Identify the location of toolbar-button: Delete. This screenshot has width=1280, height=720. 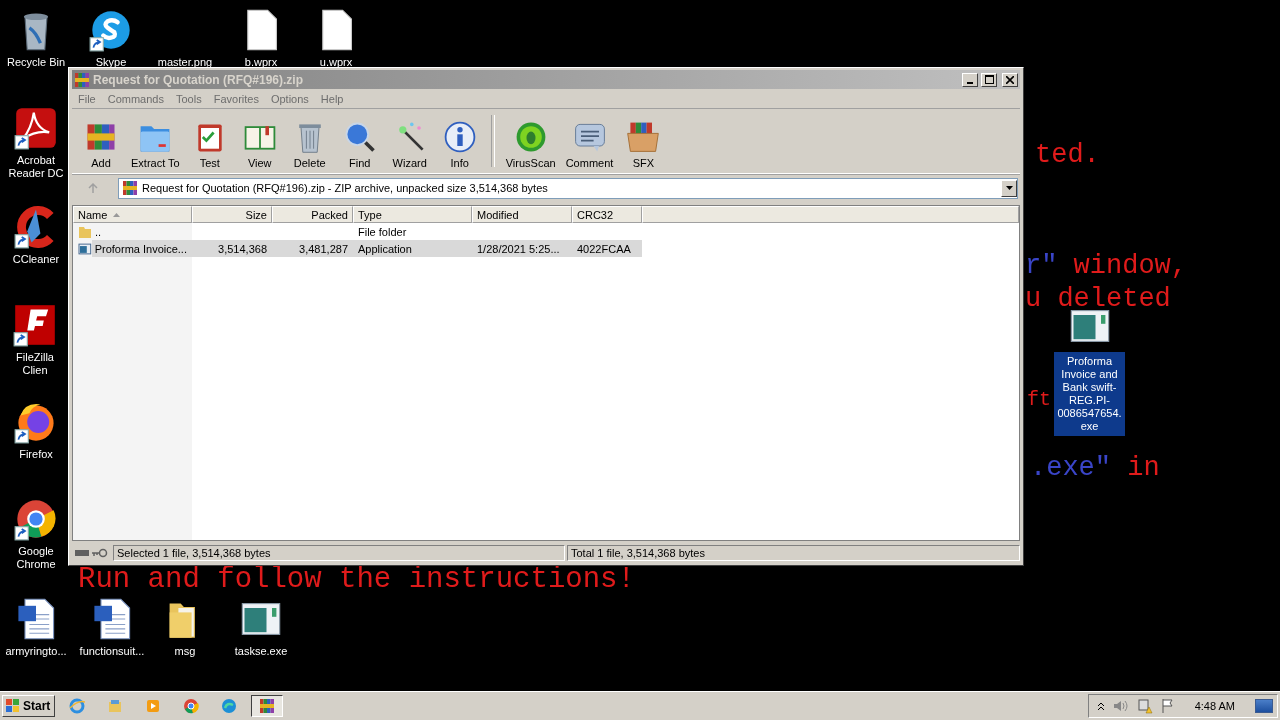
(309, 141).